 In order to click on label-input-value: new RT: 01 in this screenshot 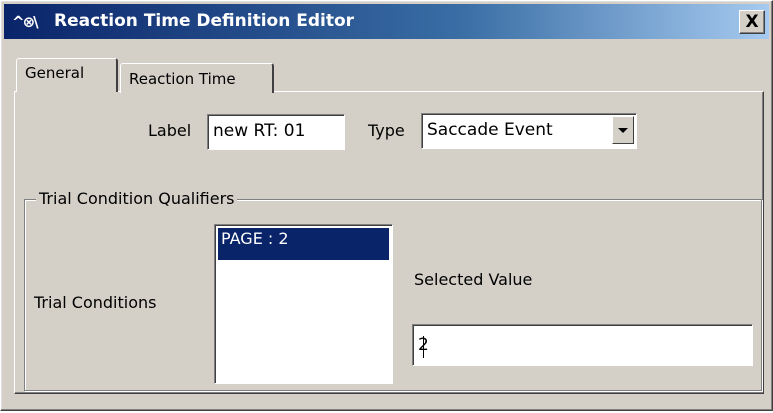, I will do `click(259, 131)`.